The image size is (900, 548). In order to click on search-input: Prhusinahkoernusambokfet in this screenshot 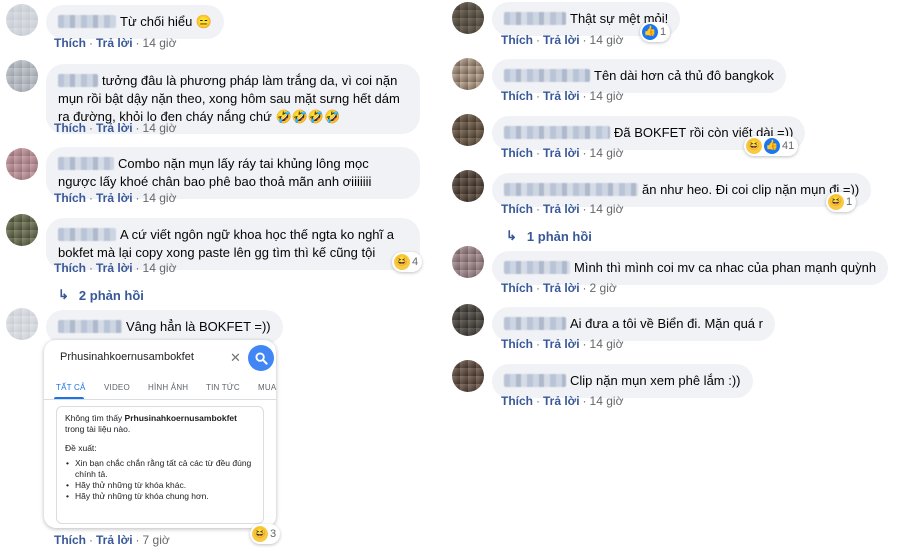, I will do `click(147, 358)`.